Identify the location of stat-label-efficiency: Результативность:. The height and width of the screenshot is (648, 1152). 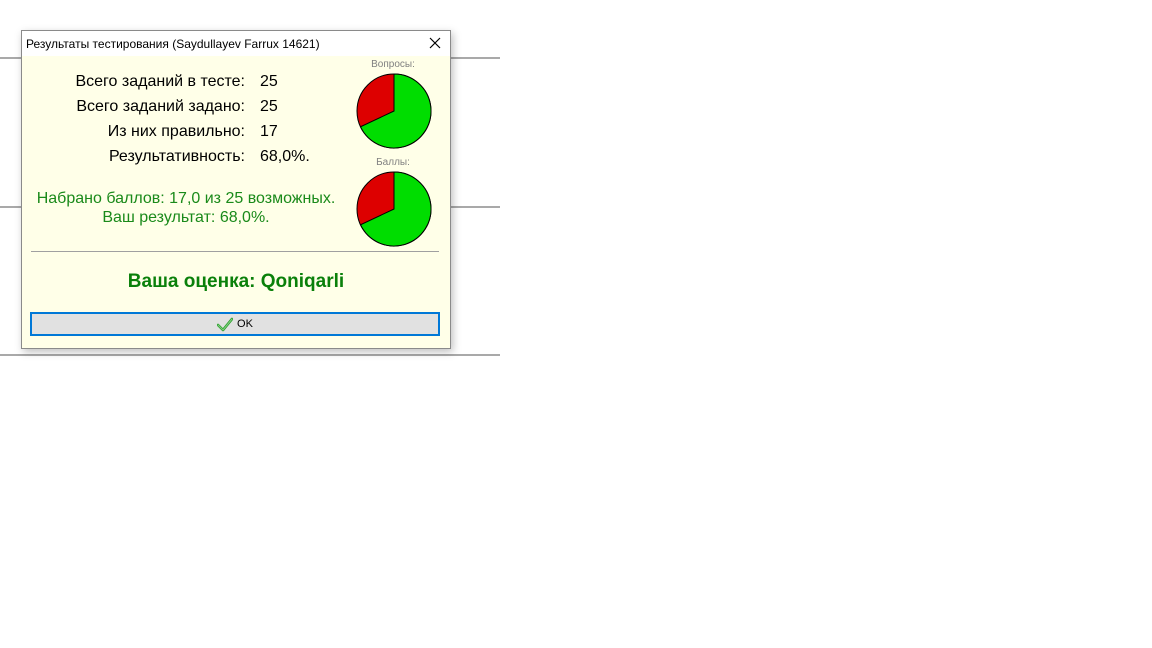
(176, 156).